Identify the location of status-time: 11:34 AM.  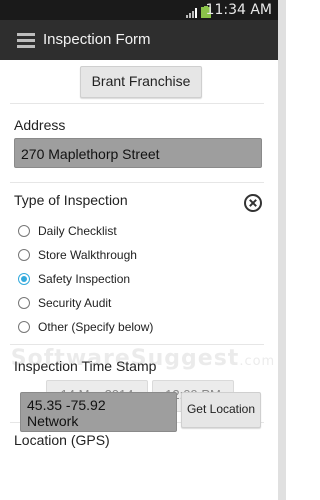
(238, 10).